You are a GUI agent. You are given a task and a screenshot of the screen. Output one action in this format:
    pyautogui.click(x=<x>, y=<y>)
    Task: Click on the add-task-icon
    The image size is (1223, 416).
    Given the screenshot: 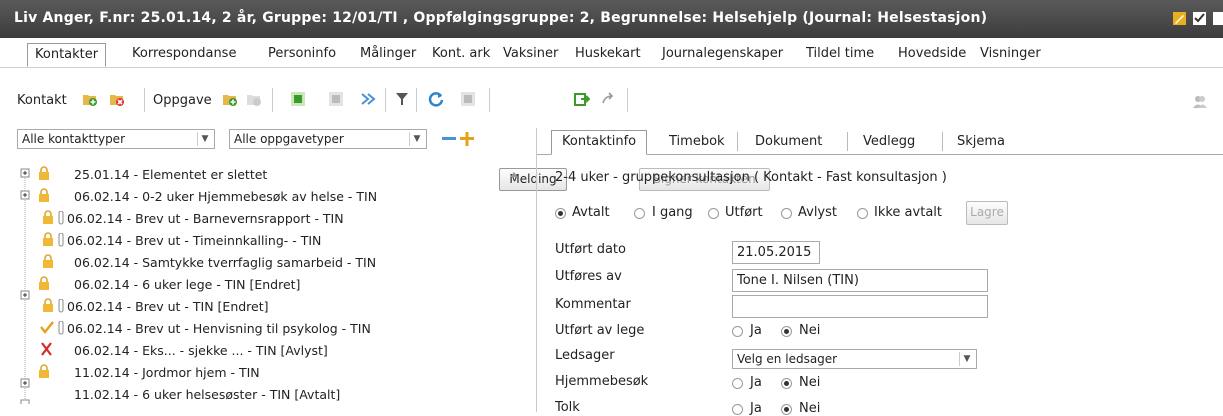 What is the action you would take?
    pyautogui.click(x=230, y=99)
    